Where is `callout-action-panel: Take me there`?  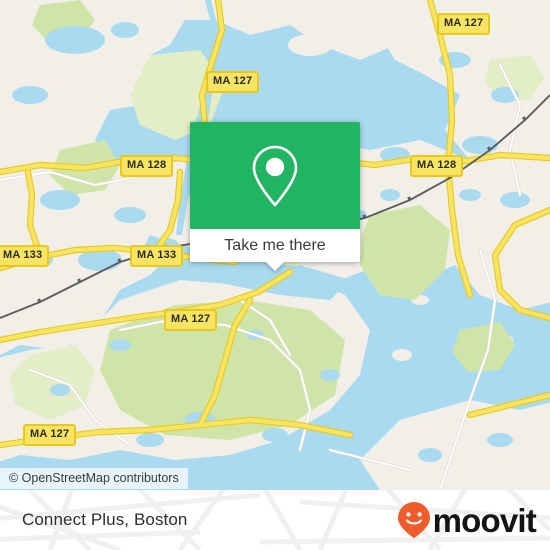 callout-action-panel: Take me there is located at coordinates (275, 250).